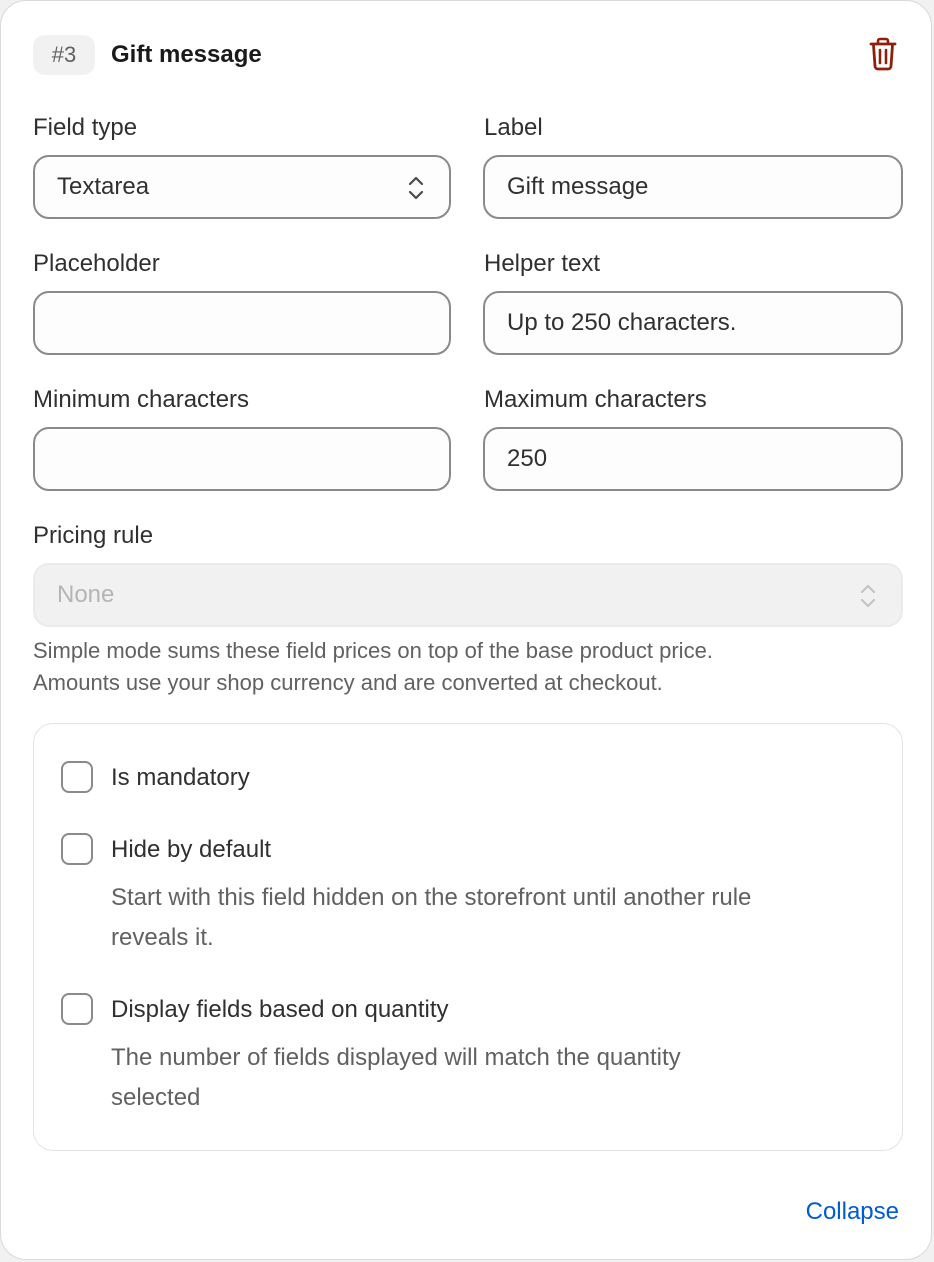 The image size is (934, 1262). What do you see at coordinates (180, 778) in the screenshot?
I see `is-mandatory-label: Is mandatory` at bounding box center [180, 778].